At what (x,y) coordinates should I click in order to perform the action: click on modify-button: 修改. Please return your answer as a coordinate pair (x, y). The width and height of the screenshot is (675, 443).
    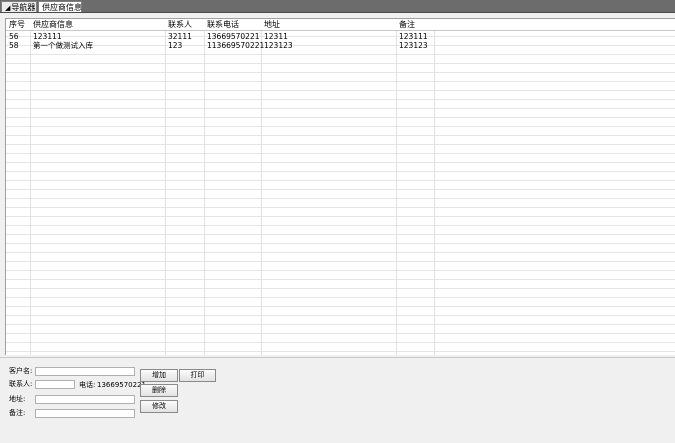
    Looking at the image, I should click on (159, 406).